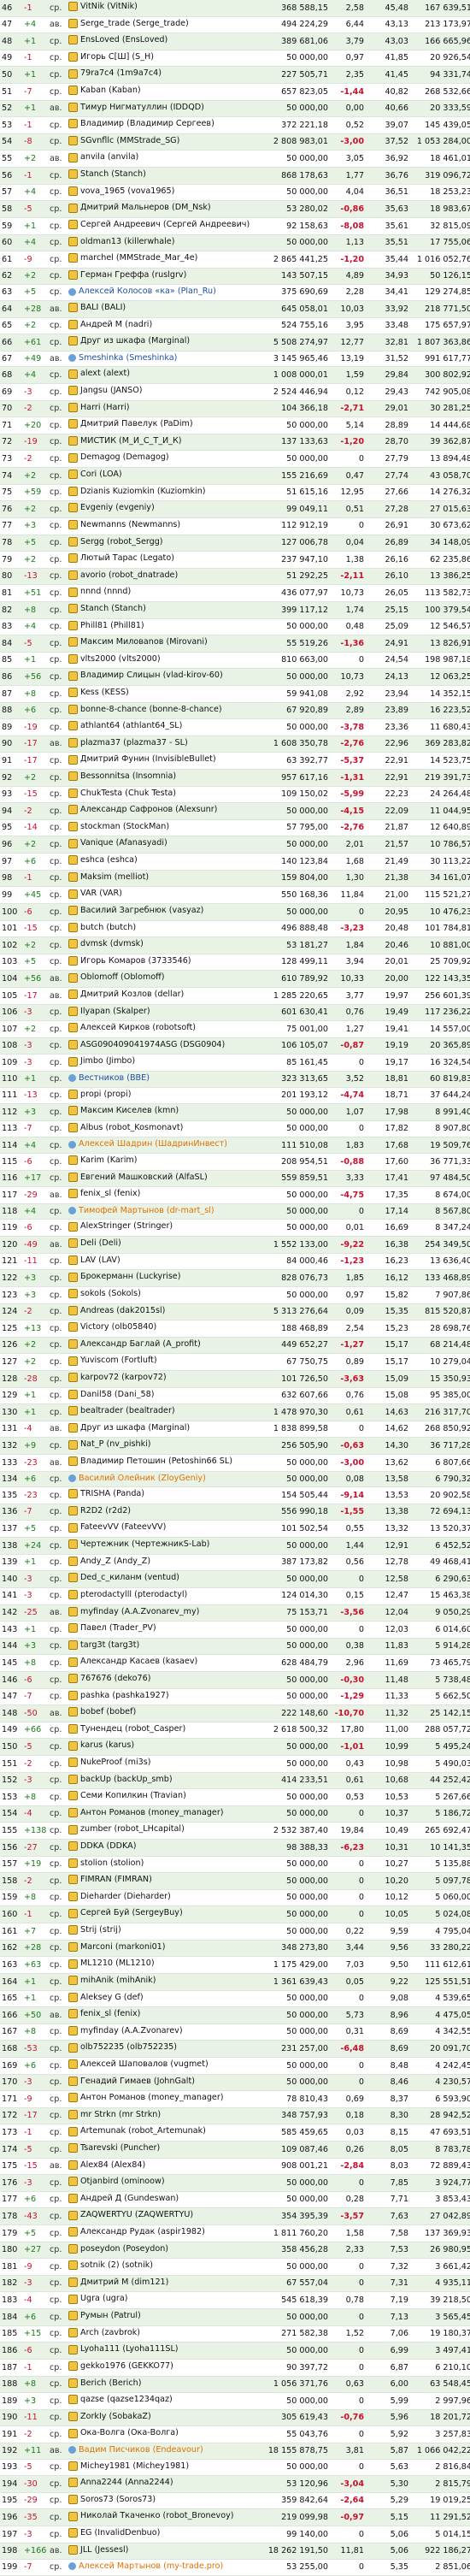 The image size is (470, 2576). What do you see at coordinates (163, 1245) in the screenshot?
I see `name-cell: Deli (Deli)` at bounding box center [163, 1245].